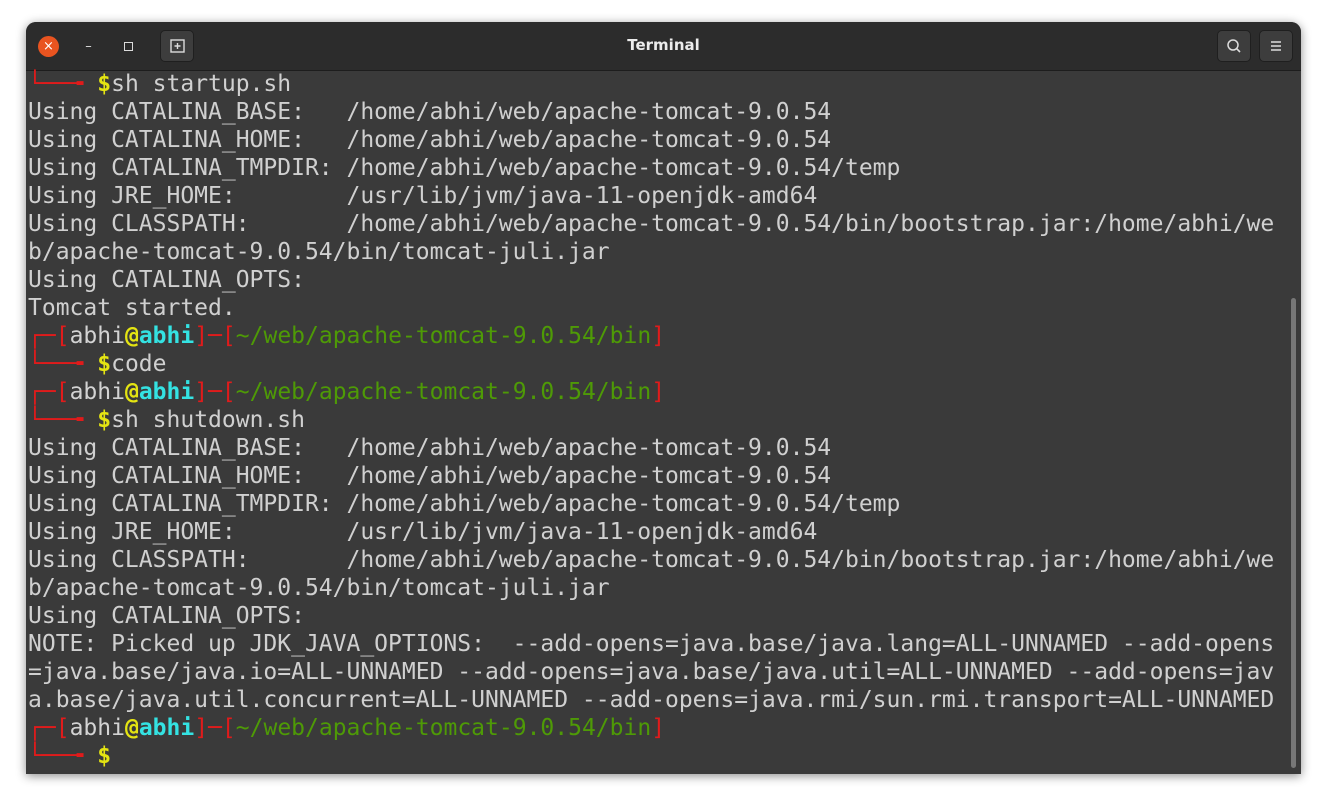  I want to click on window-title: Terminal, so click(663, 45).